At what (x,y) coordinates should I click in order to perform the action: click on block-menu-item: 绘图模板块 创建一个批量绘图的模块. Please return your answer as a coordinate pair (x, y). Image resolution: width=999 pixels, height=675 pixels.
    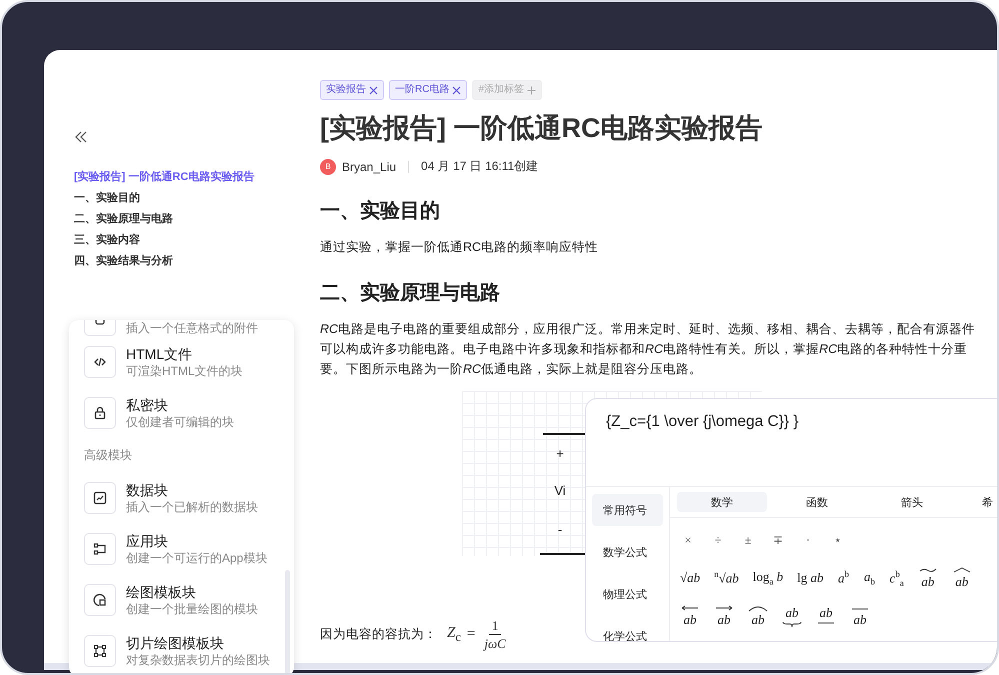
    Looking at the image, I should click on (189, 599).